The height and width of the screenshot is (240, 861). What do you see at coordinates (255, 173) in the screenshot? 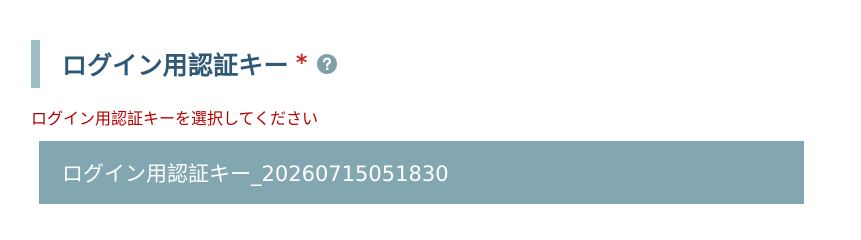
I see `selected-auth-key: ログイン用認証キー_20260715051830` at bounding box center [255, 173].